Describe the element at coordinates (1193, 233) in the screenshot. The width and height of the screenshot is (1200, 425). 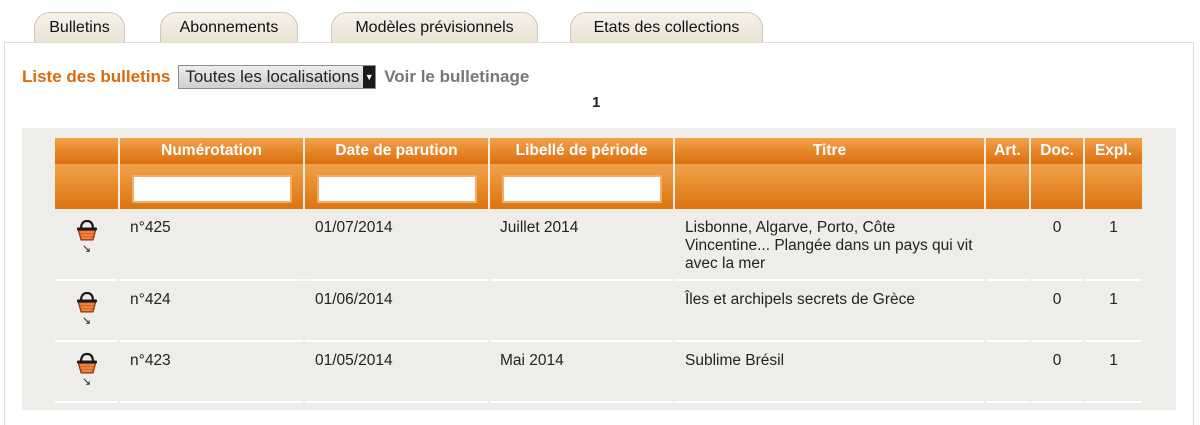
I see `panel-border-right` at that location.